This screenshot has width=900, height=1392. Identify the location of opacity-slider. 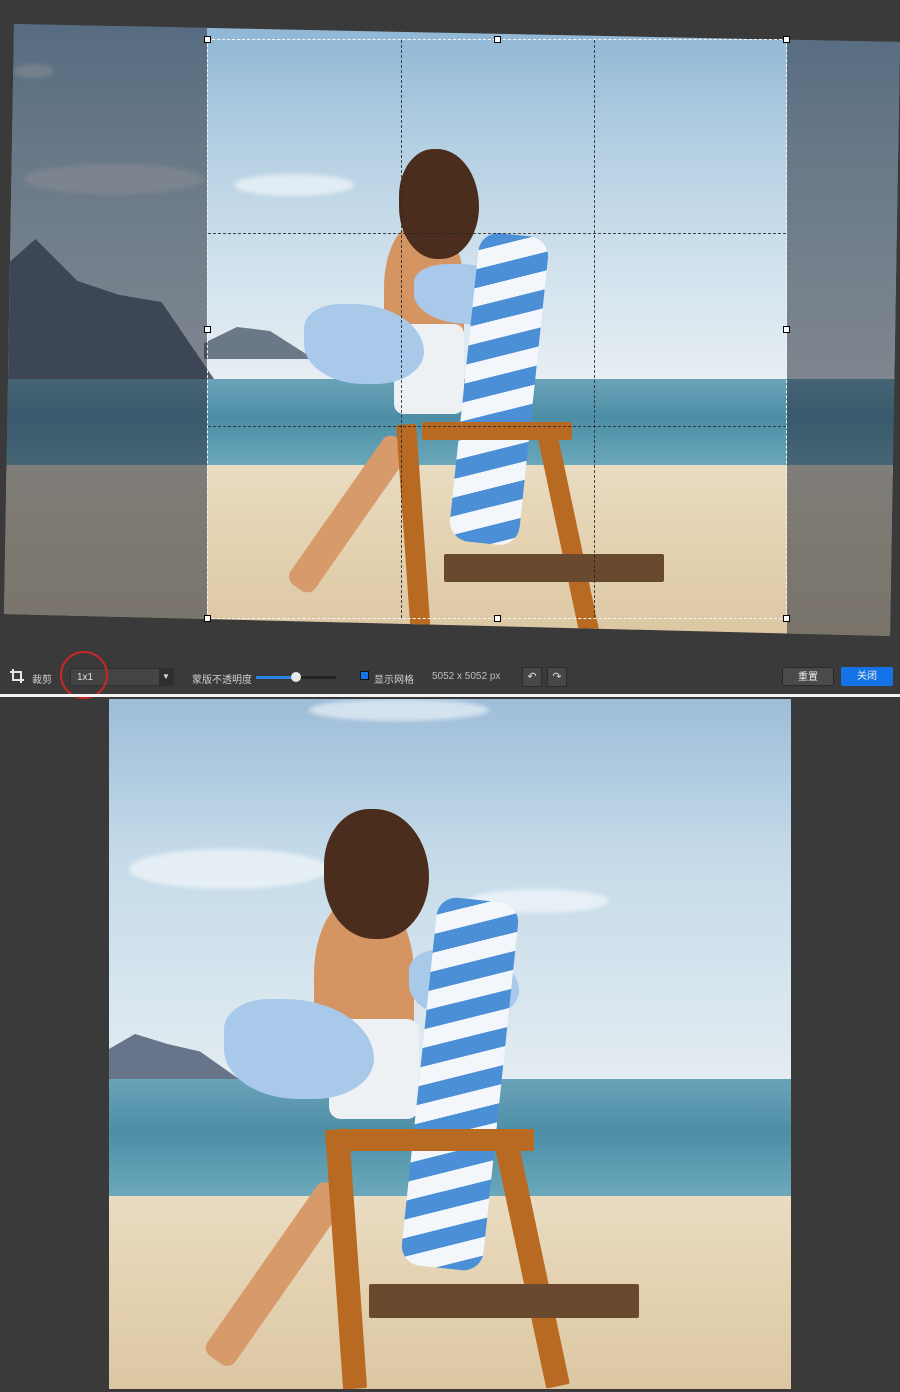
(296, 677).